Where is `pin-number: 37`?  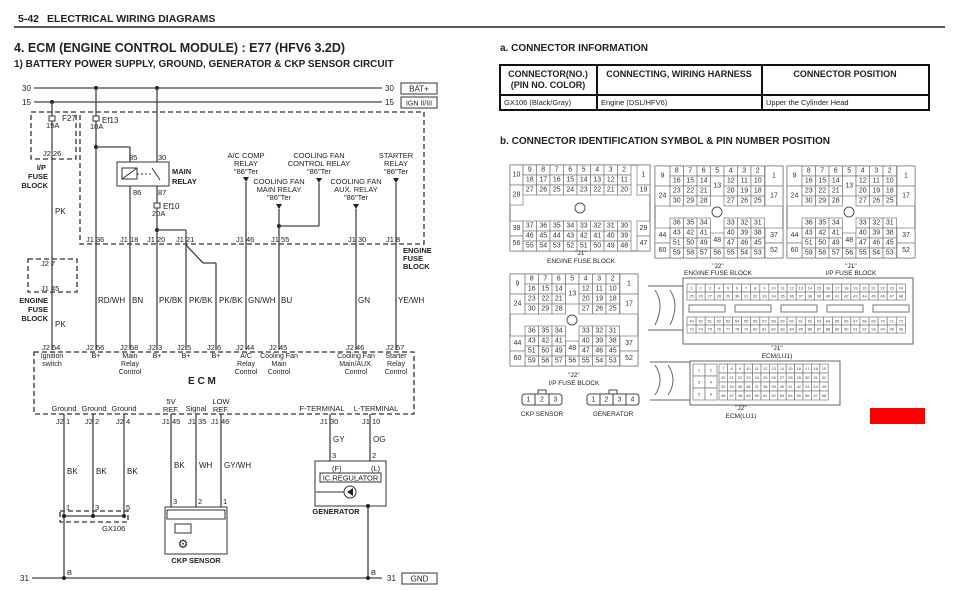 pin-number: 37 is located at coordinates (530, 226).